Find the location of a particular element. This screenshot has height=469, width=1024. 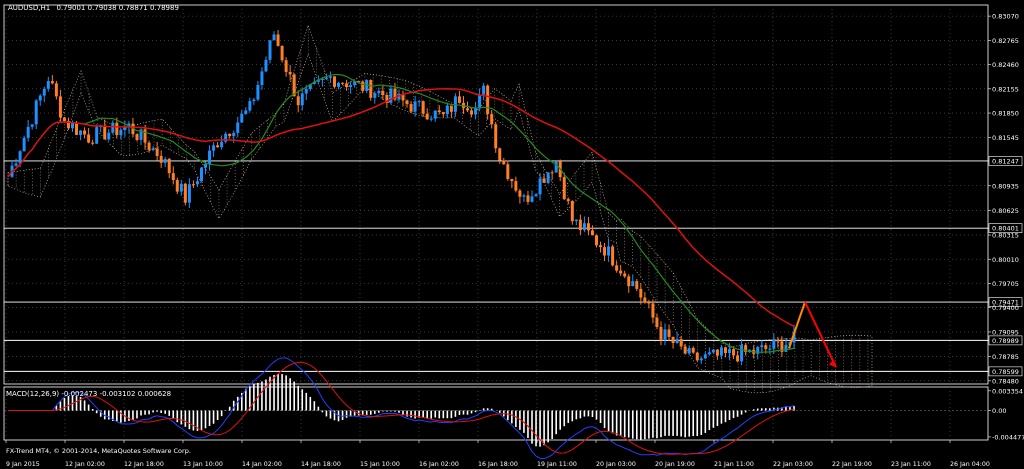

y-tick-label: 0.78785 is located at coordinates (1005, 357).